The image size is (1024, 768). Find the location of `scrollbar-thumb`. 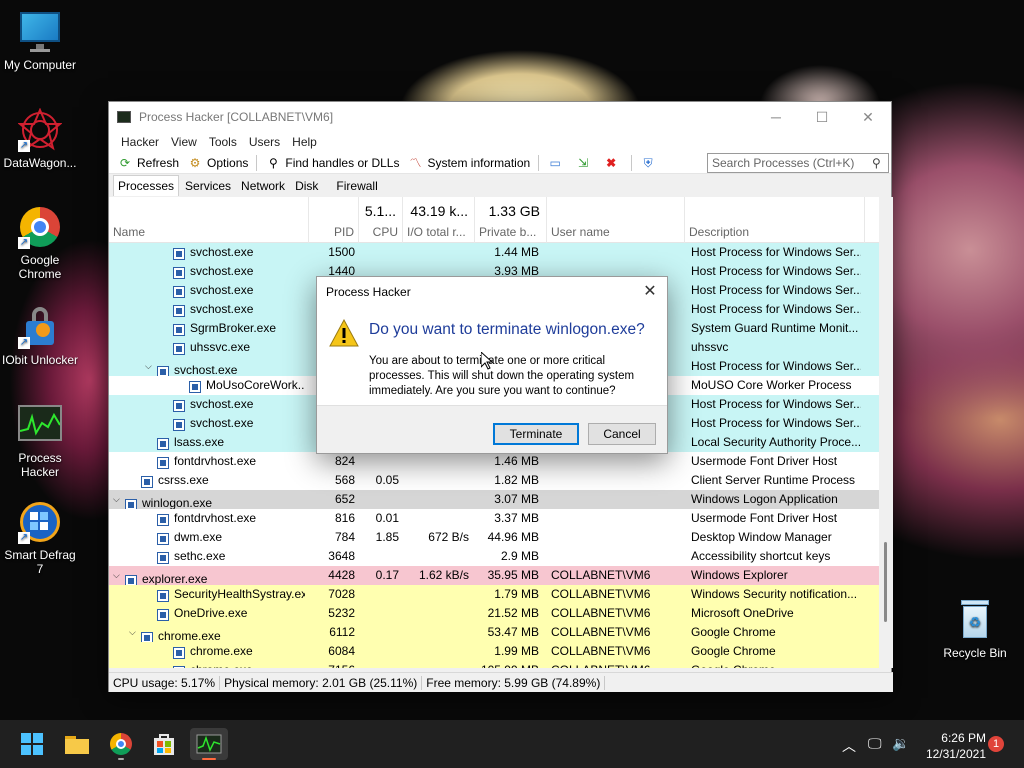

scrollbar-thumb is located at coordinates (885, 582).